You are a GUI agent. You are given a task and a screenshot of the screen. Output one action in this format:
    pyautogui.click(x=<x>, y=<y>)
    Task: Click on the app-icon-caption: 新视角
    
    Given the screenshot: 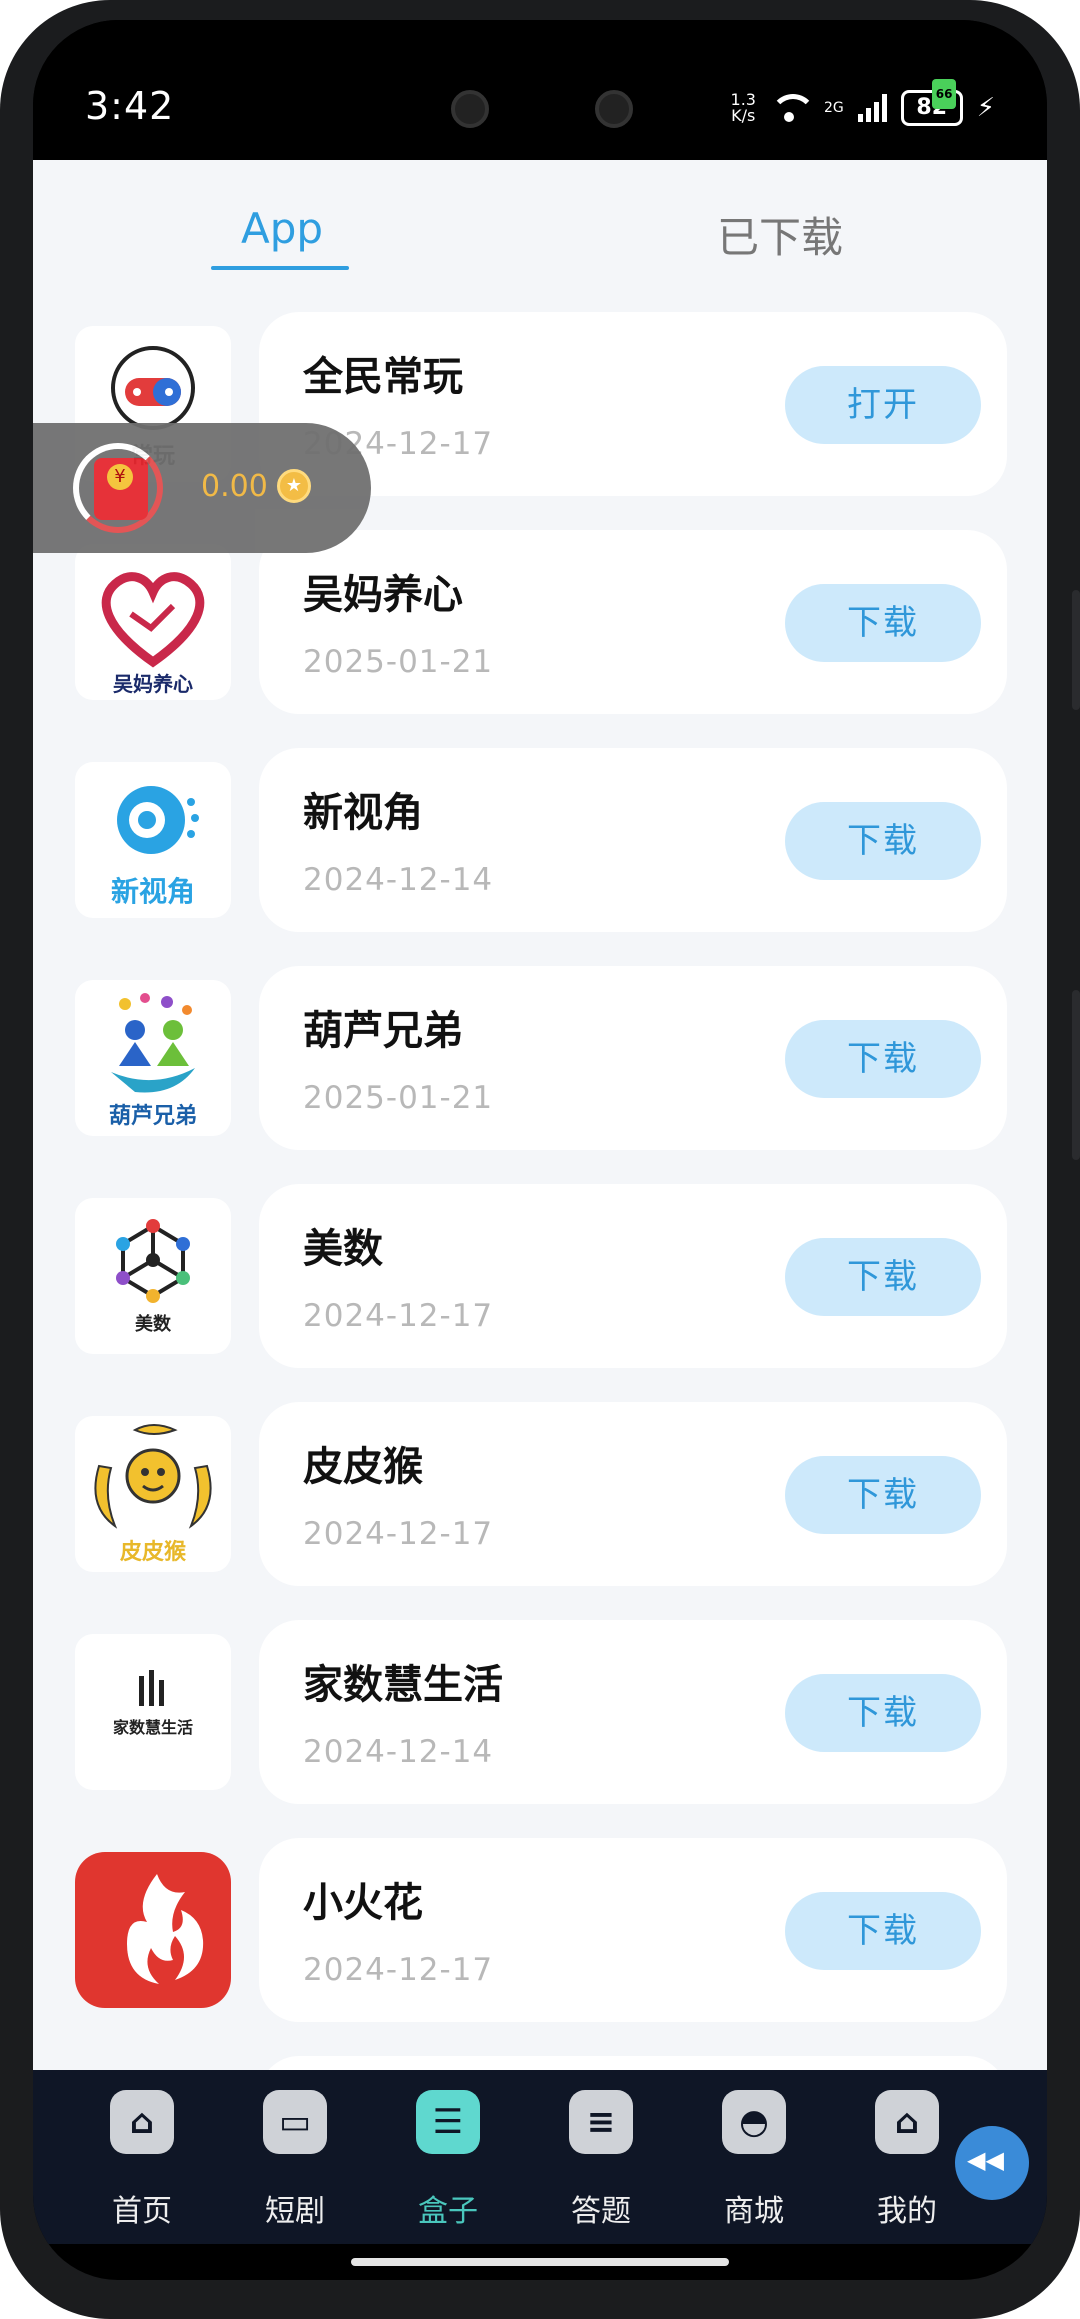 What is the action you would take?
    pyautogui.click(x=152, y=891)
    